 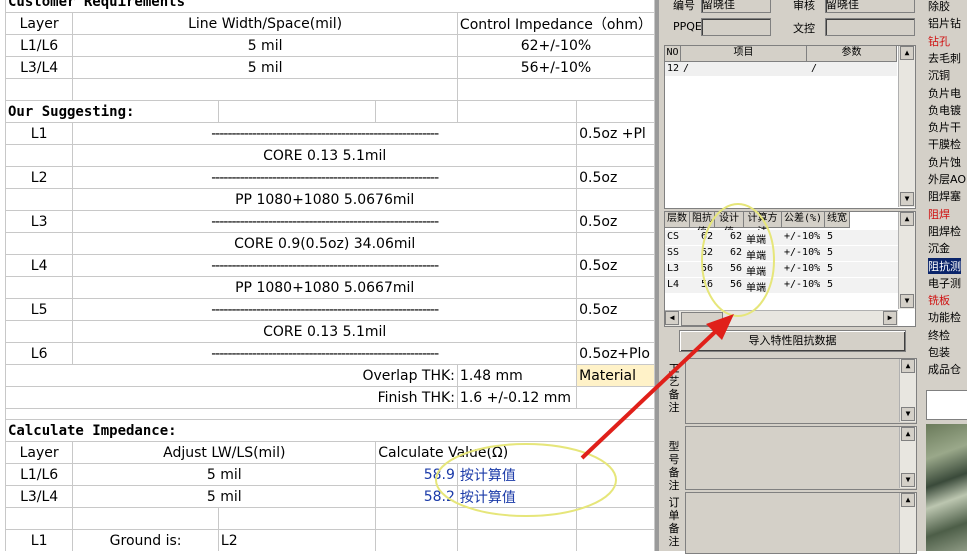 I want to click on highlight-ellipse-calc, so click(x=526, y=480).